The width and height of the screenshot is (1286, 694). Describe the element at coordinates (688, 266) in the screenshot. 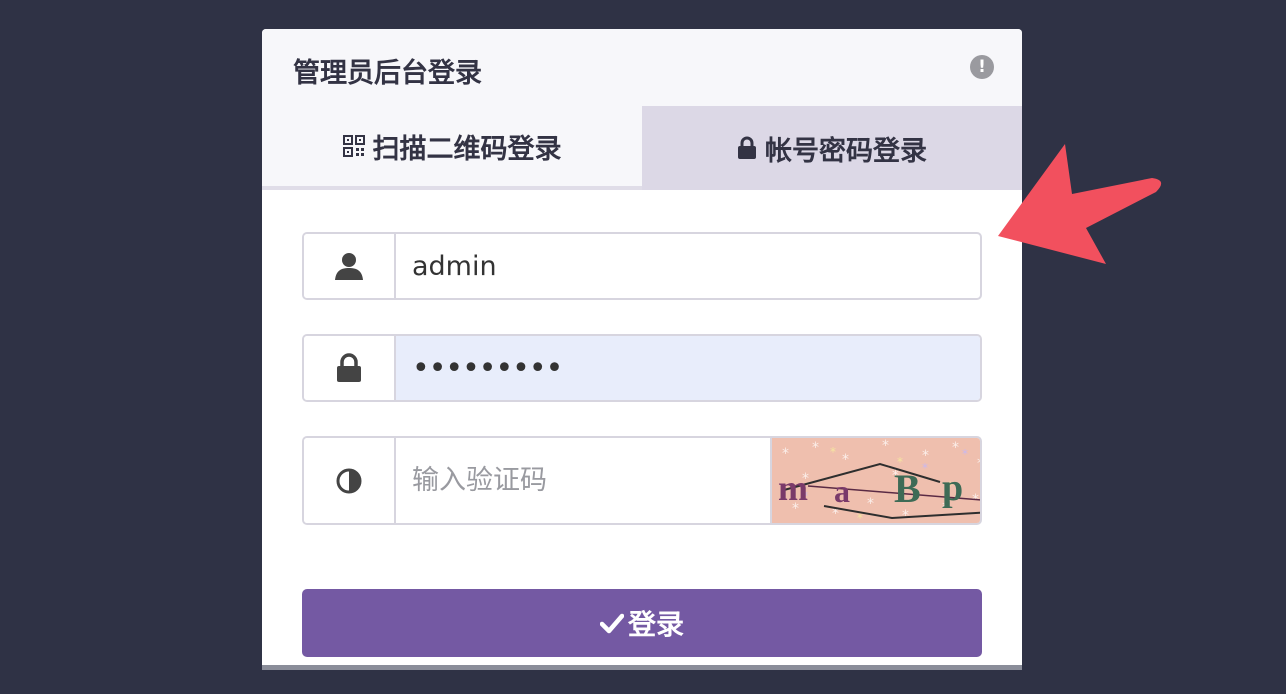

I see `username-input` at that location.